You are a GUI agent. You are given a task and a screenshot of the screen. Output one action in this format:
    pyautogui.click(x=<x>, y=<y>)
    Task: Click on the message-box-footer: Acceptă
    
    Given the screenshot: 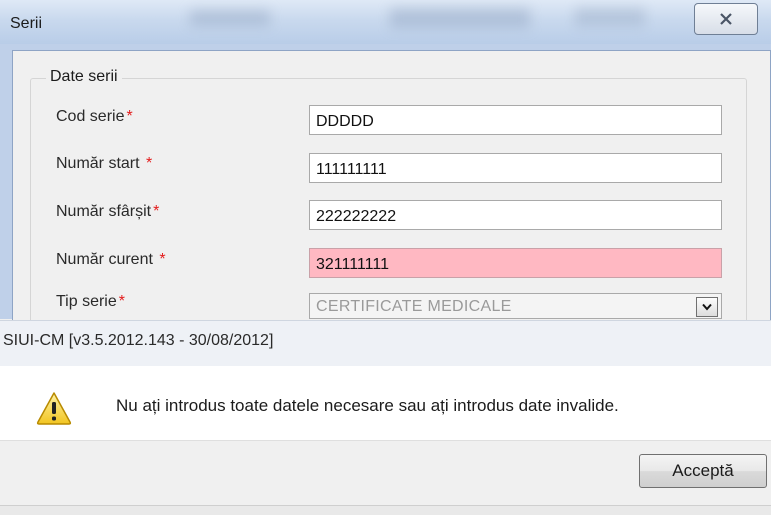 What is the action you would take?
    pyautogui.click(x=385, y=477)
    